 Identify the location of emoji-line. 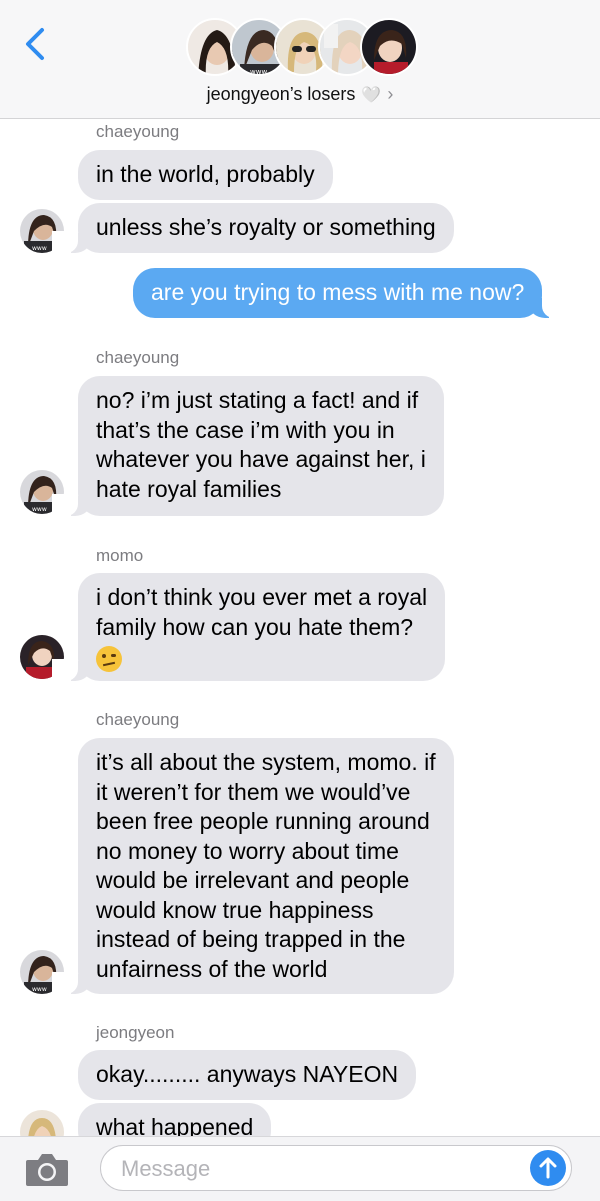
(261, 657).